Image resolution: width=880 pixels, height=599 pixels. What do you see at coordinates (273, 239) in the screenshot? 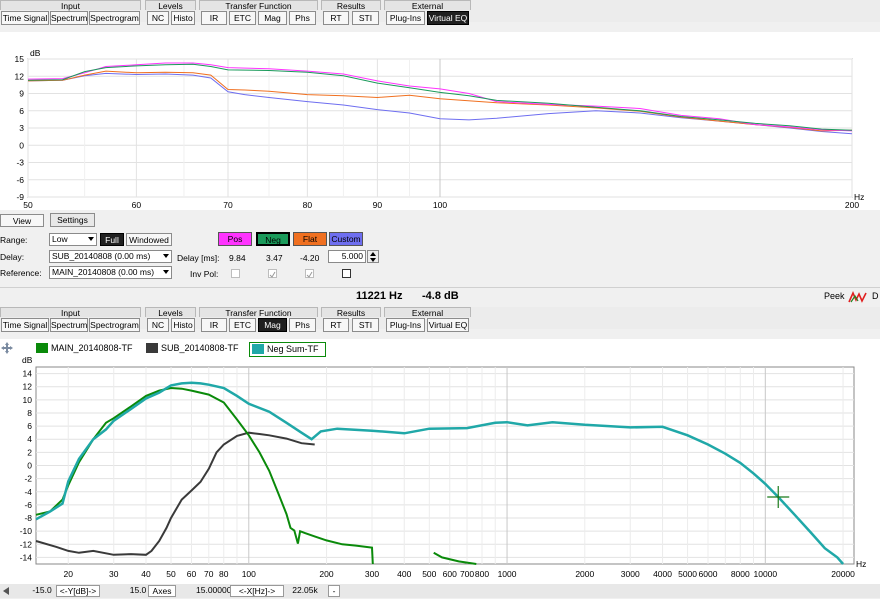
I see `neg-chip: Neg` at bounding box center [273, 239].